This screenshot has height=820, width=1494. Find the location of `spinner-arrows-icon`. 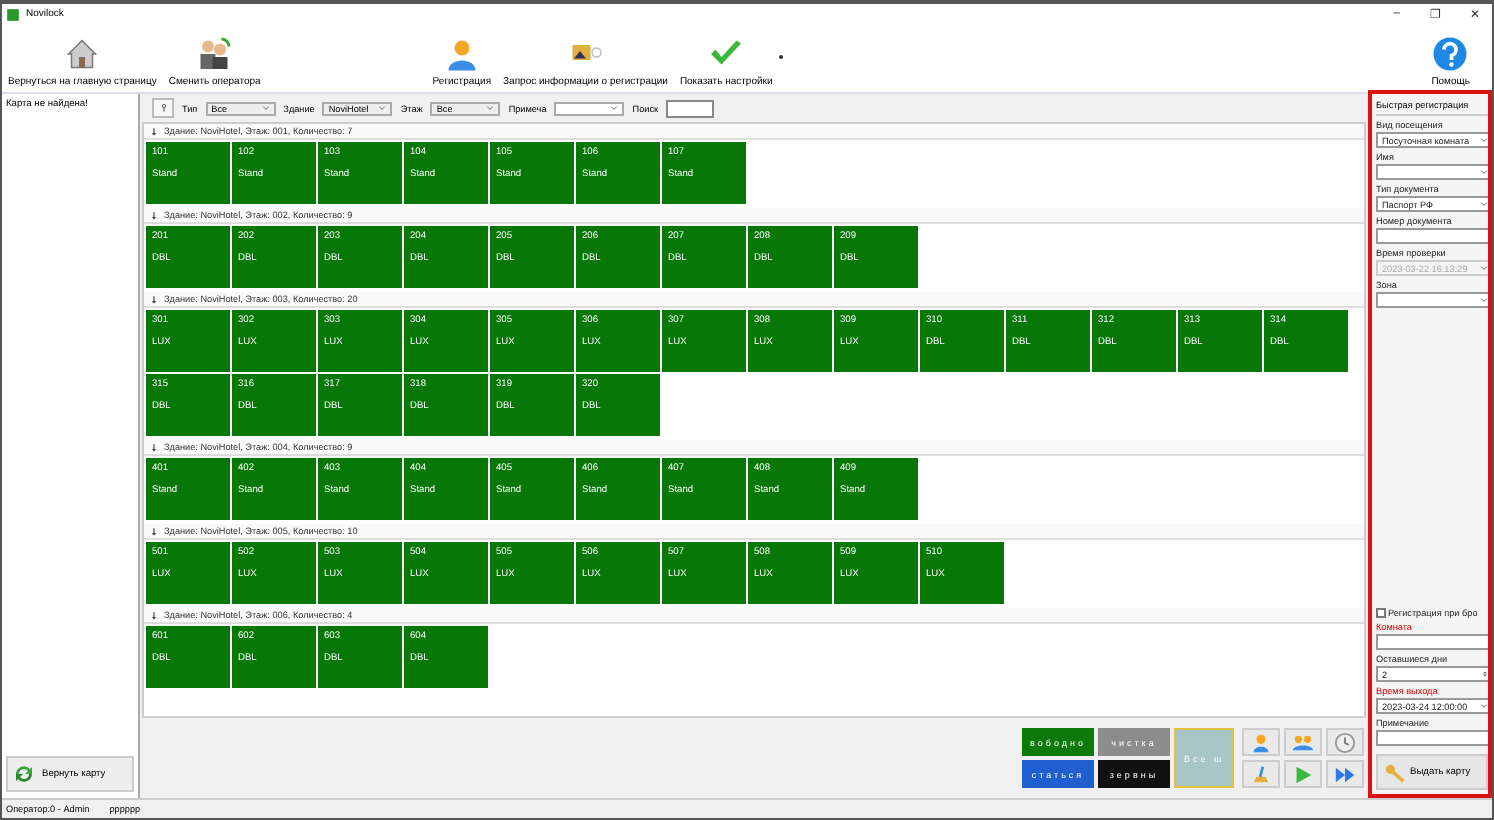

spinner-arrows-icon is located at coordinates (1485, 674).